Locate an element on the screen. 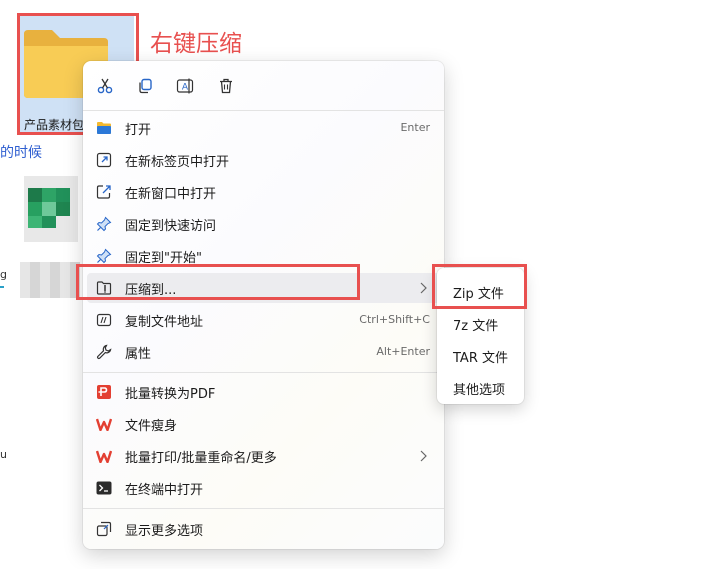 The width and height of the screenshot is (705, 569). compress-item-highlight-box is located at coordinates (218, 282).